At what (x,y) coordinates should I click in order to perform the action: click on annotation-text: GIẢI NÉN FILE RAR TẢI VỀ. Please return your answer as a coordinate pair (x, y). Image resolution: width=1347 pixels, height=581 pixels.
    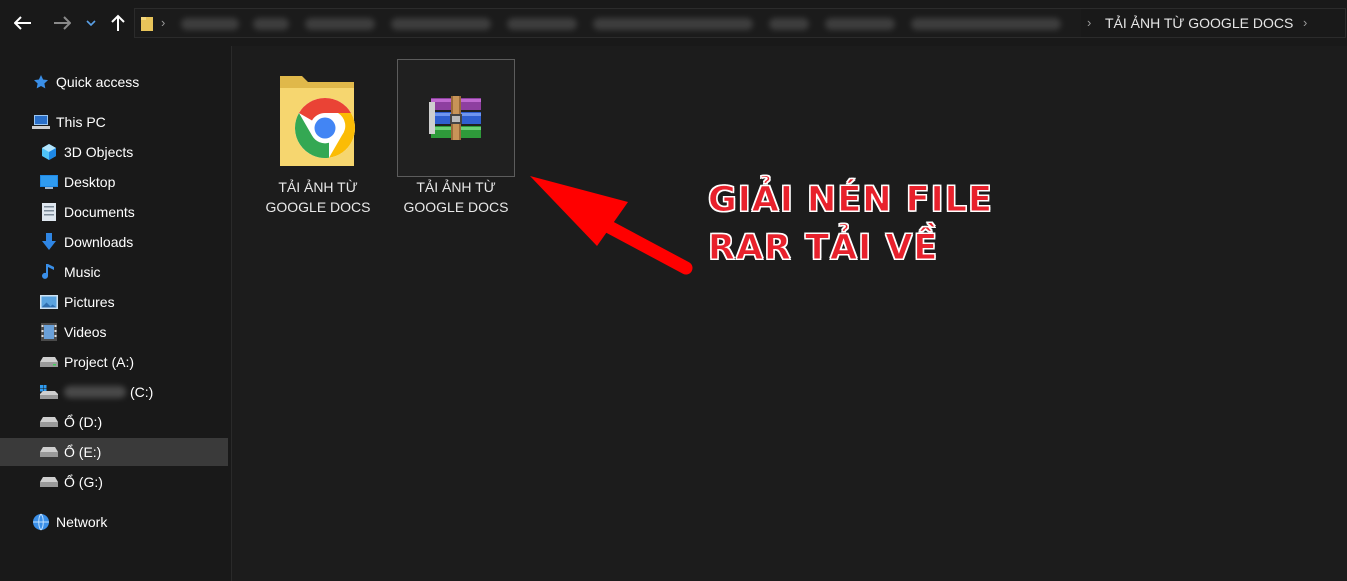
    Looking at the image, I should click on (850, 224).